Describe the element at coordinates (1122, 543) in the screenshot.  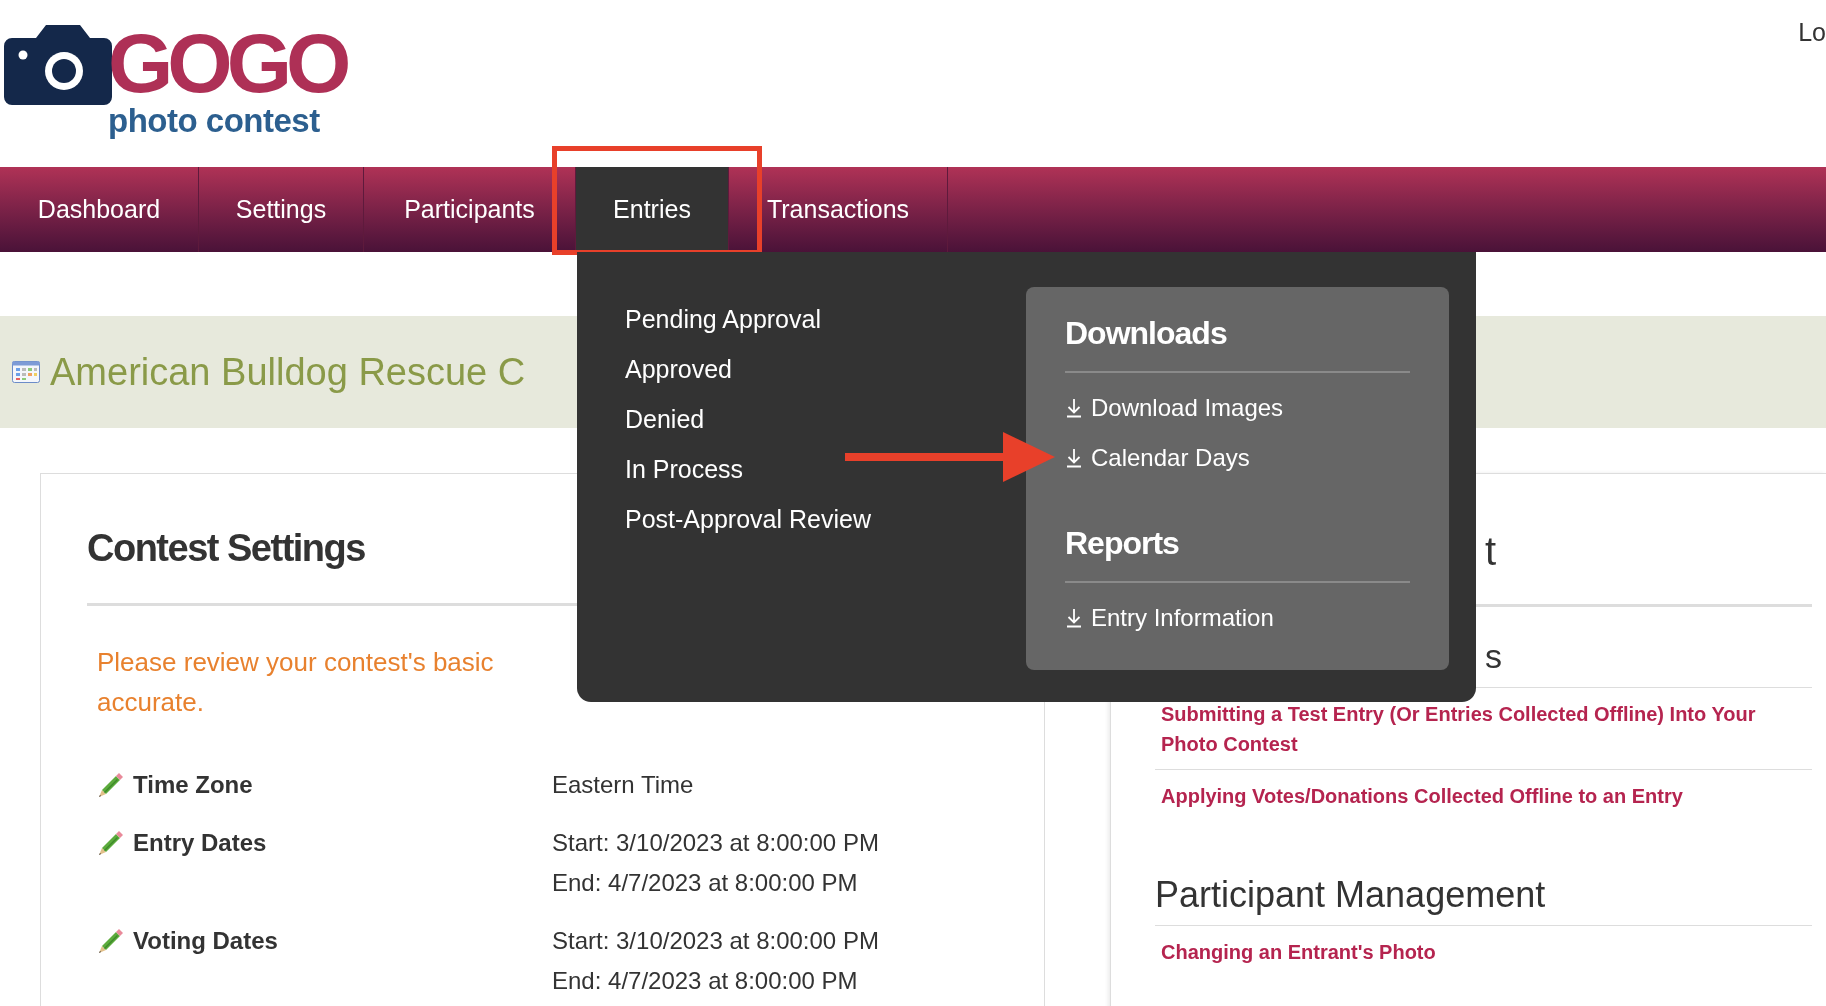
I see `panel-heading: Reports` at that location.